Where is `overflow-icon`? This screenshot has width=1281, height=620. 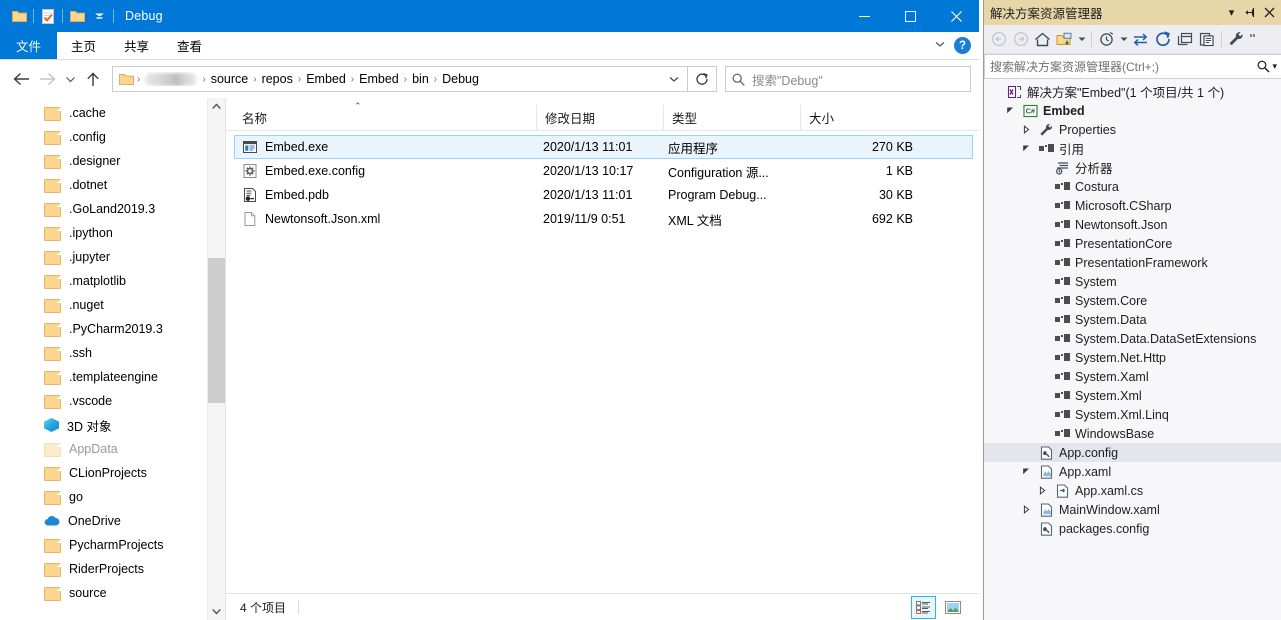
overflow-icon is located at coordinates (1253, 39).